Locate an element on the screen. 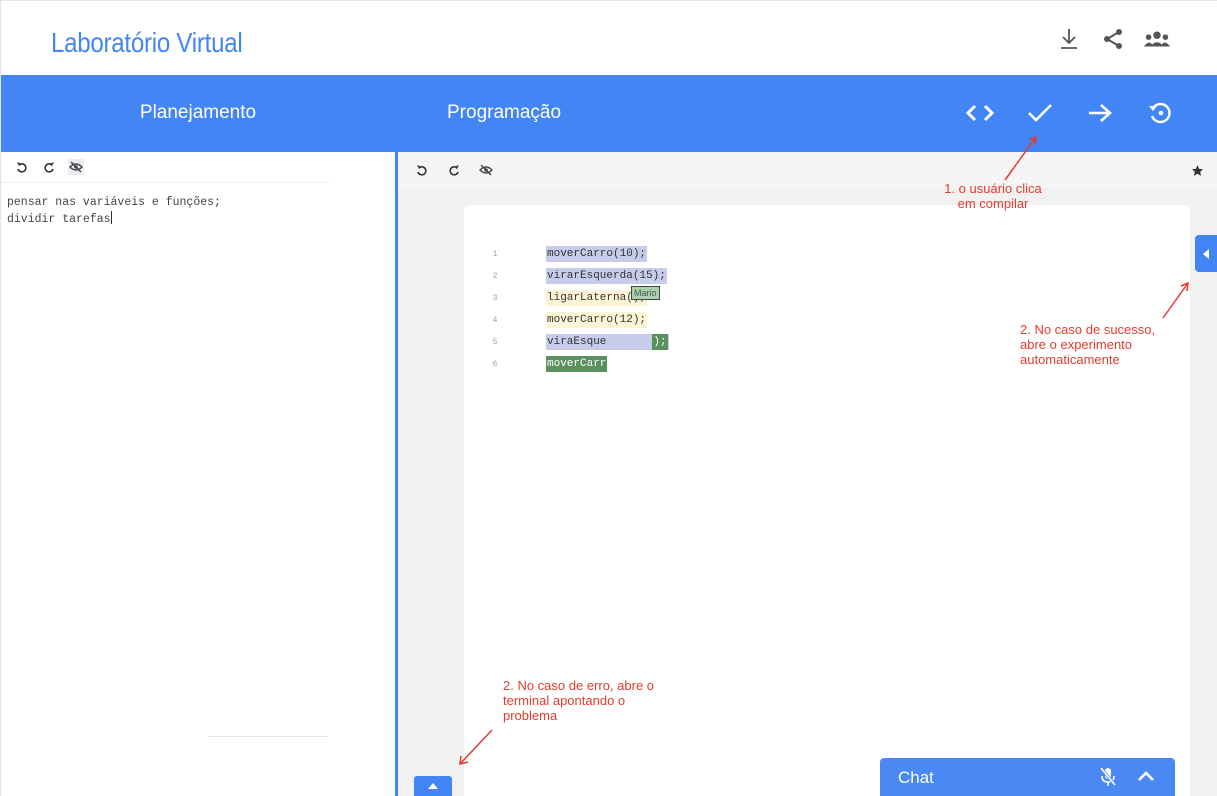 This screenshot has width=1217, height=796. line-number: 4 is located at coordinates (495, 320).